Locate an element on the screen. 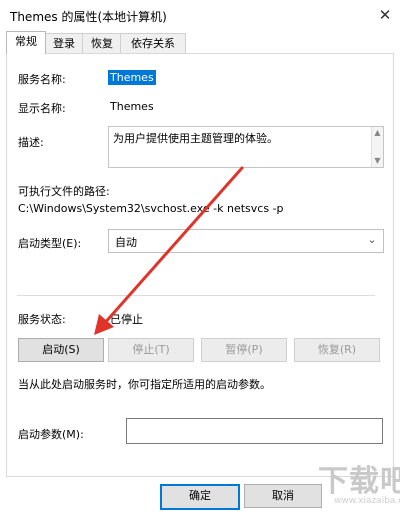 This screenshot has width=400, height=514. arrow-shaft is located at coordinates (172, 246).